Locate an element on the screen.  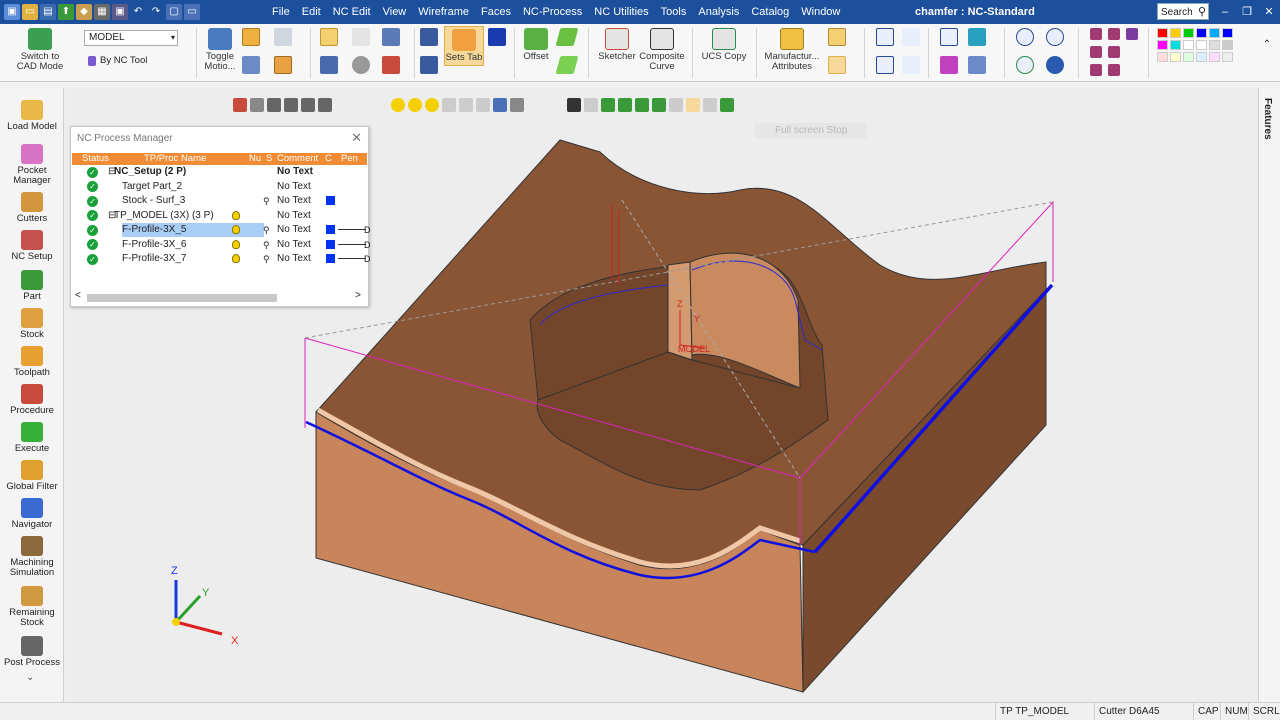
menu-analysis: Analysis is located at coordinates (718, 12).